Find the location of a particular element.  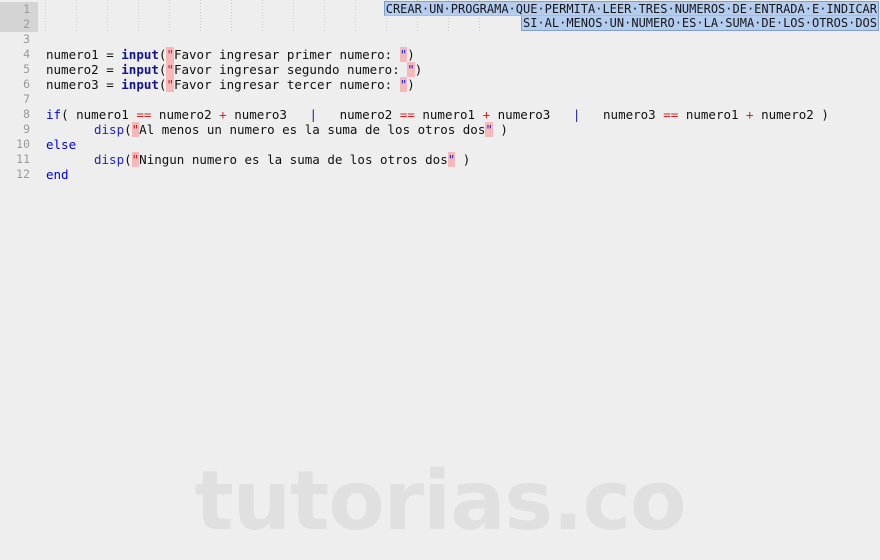

line-number: 9 is located at coordinates (26, 129).